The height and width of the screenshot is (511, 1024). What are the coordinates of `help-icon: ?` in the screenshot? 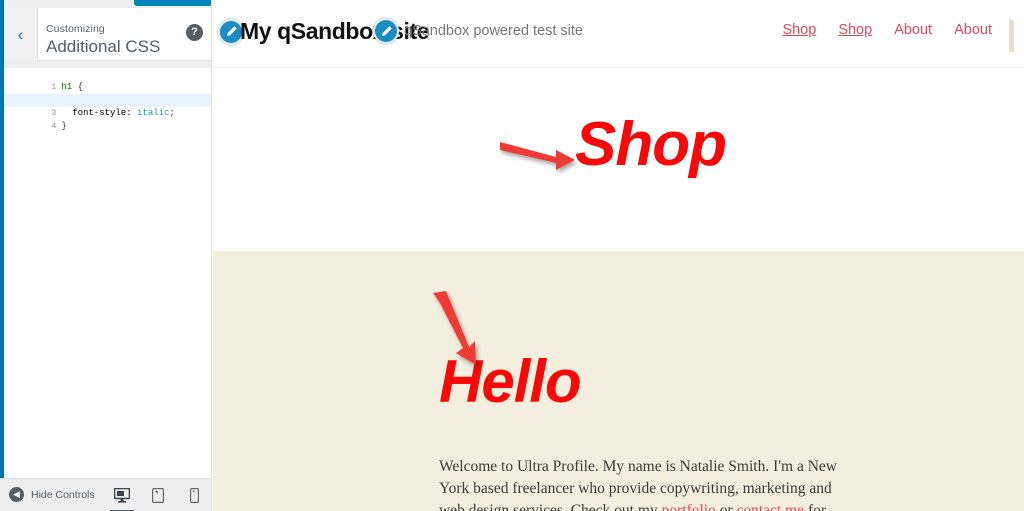 It's located at (194, 32).